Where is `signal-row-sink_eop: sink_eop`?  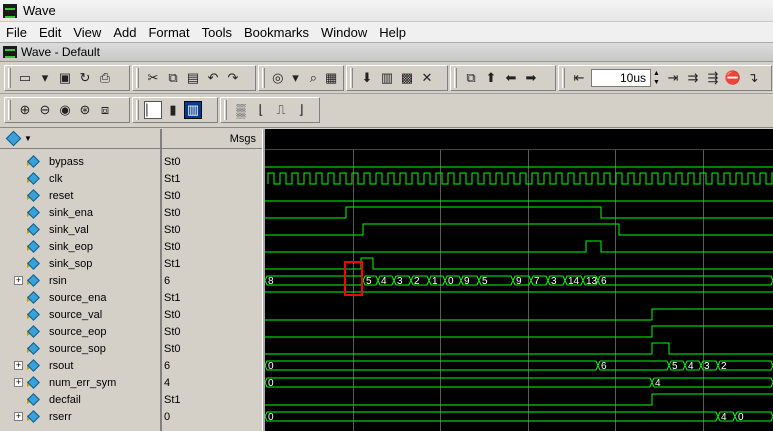 signal-row-sink_eop: sink_eop is located at coordinates (80, 246).